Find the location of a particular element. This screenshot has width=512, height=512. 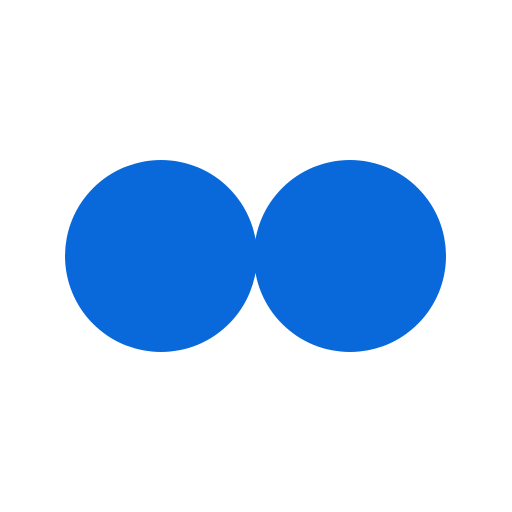

right-circle-icon is located at coordinates (350, 256).